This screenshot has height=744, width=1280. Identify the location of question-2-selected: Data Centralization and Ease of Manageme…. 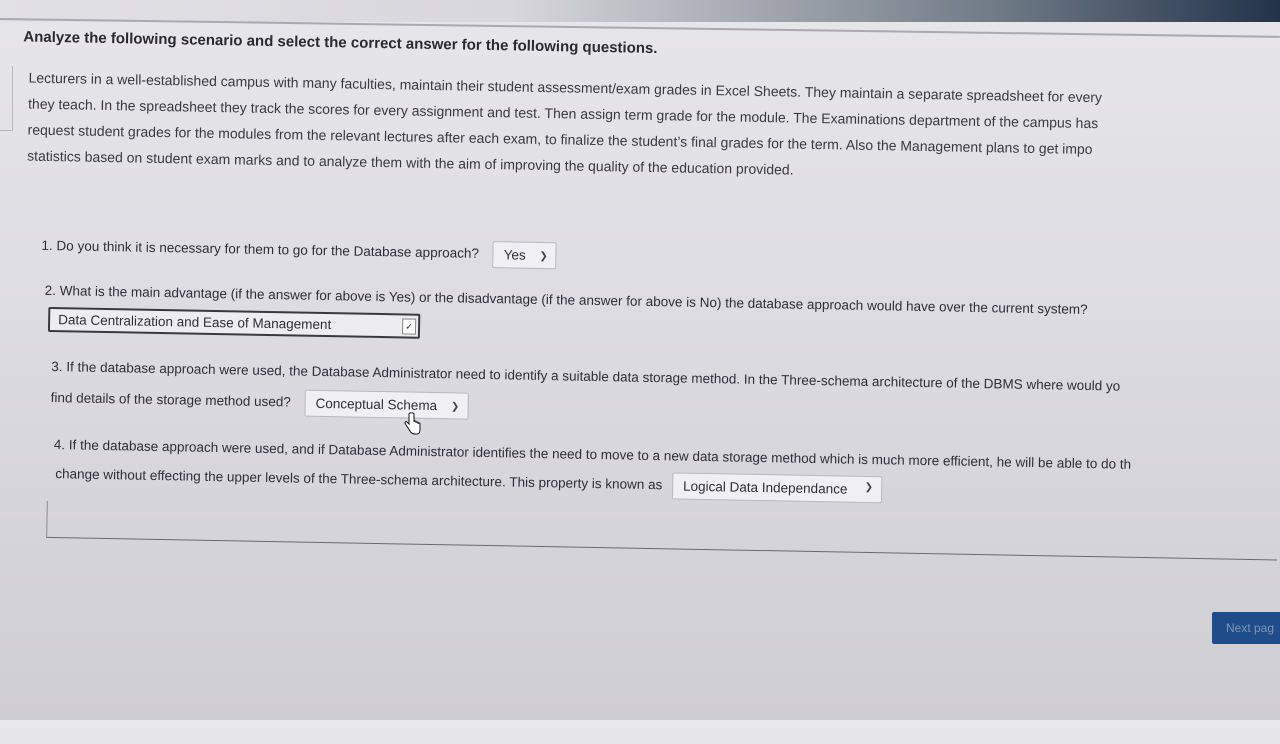
(195, 322).